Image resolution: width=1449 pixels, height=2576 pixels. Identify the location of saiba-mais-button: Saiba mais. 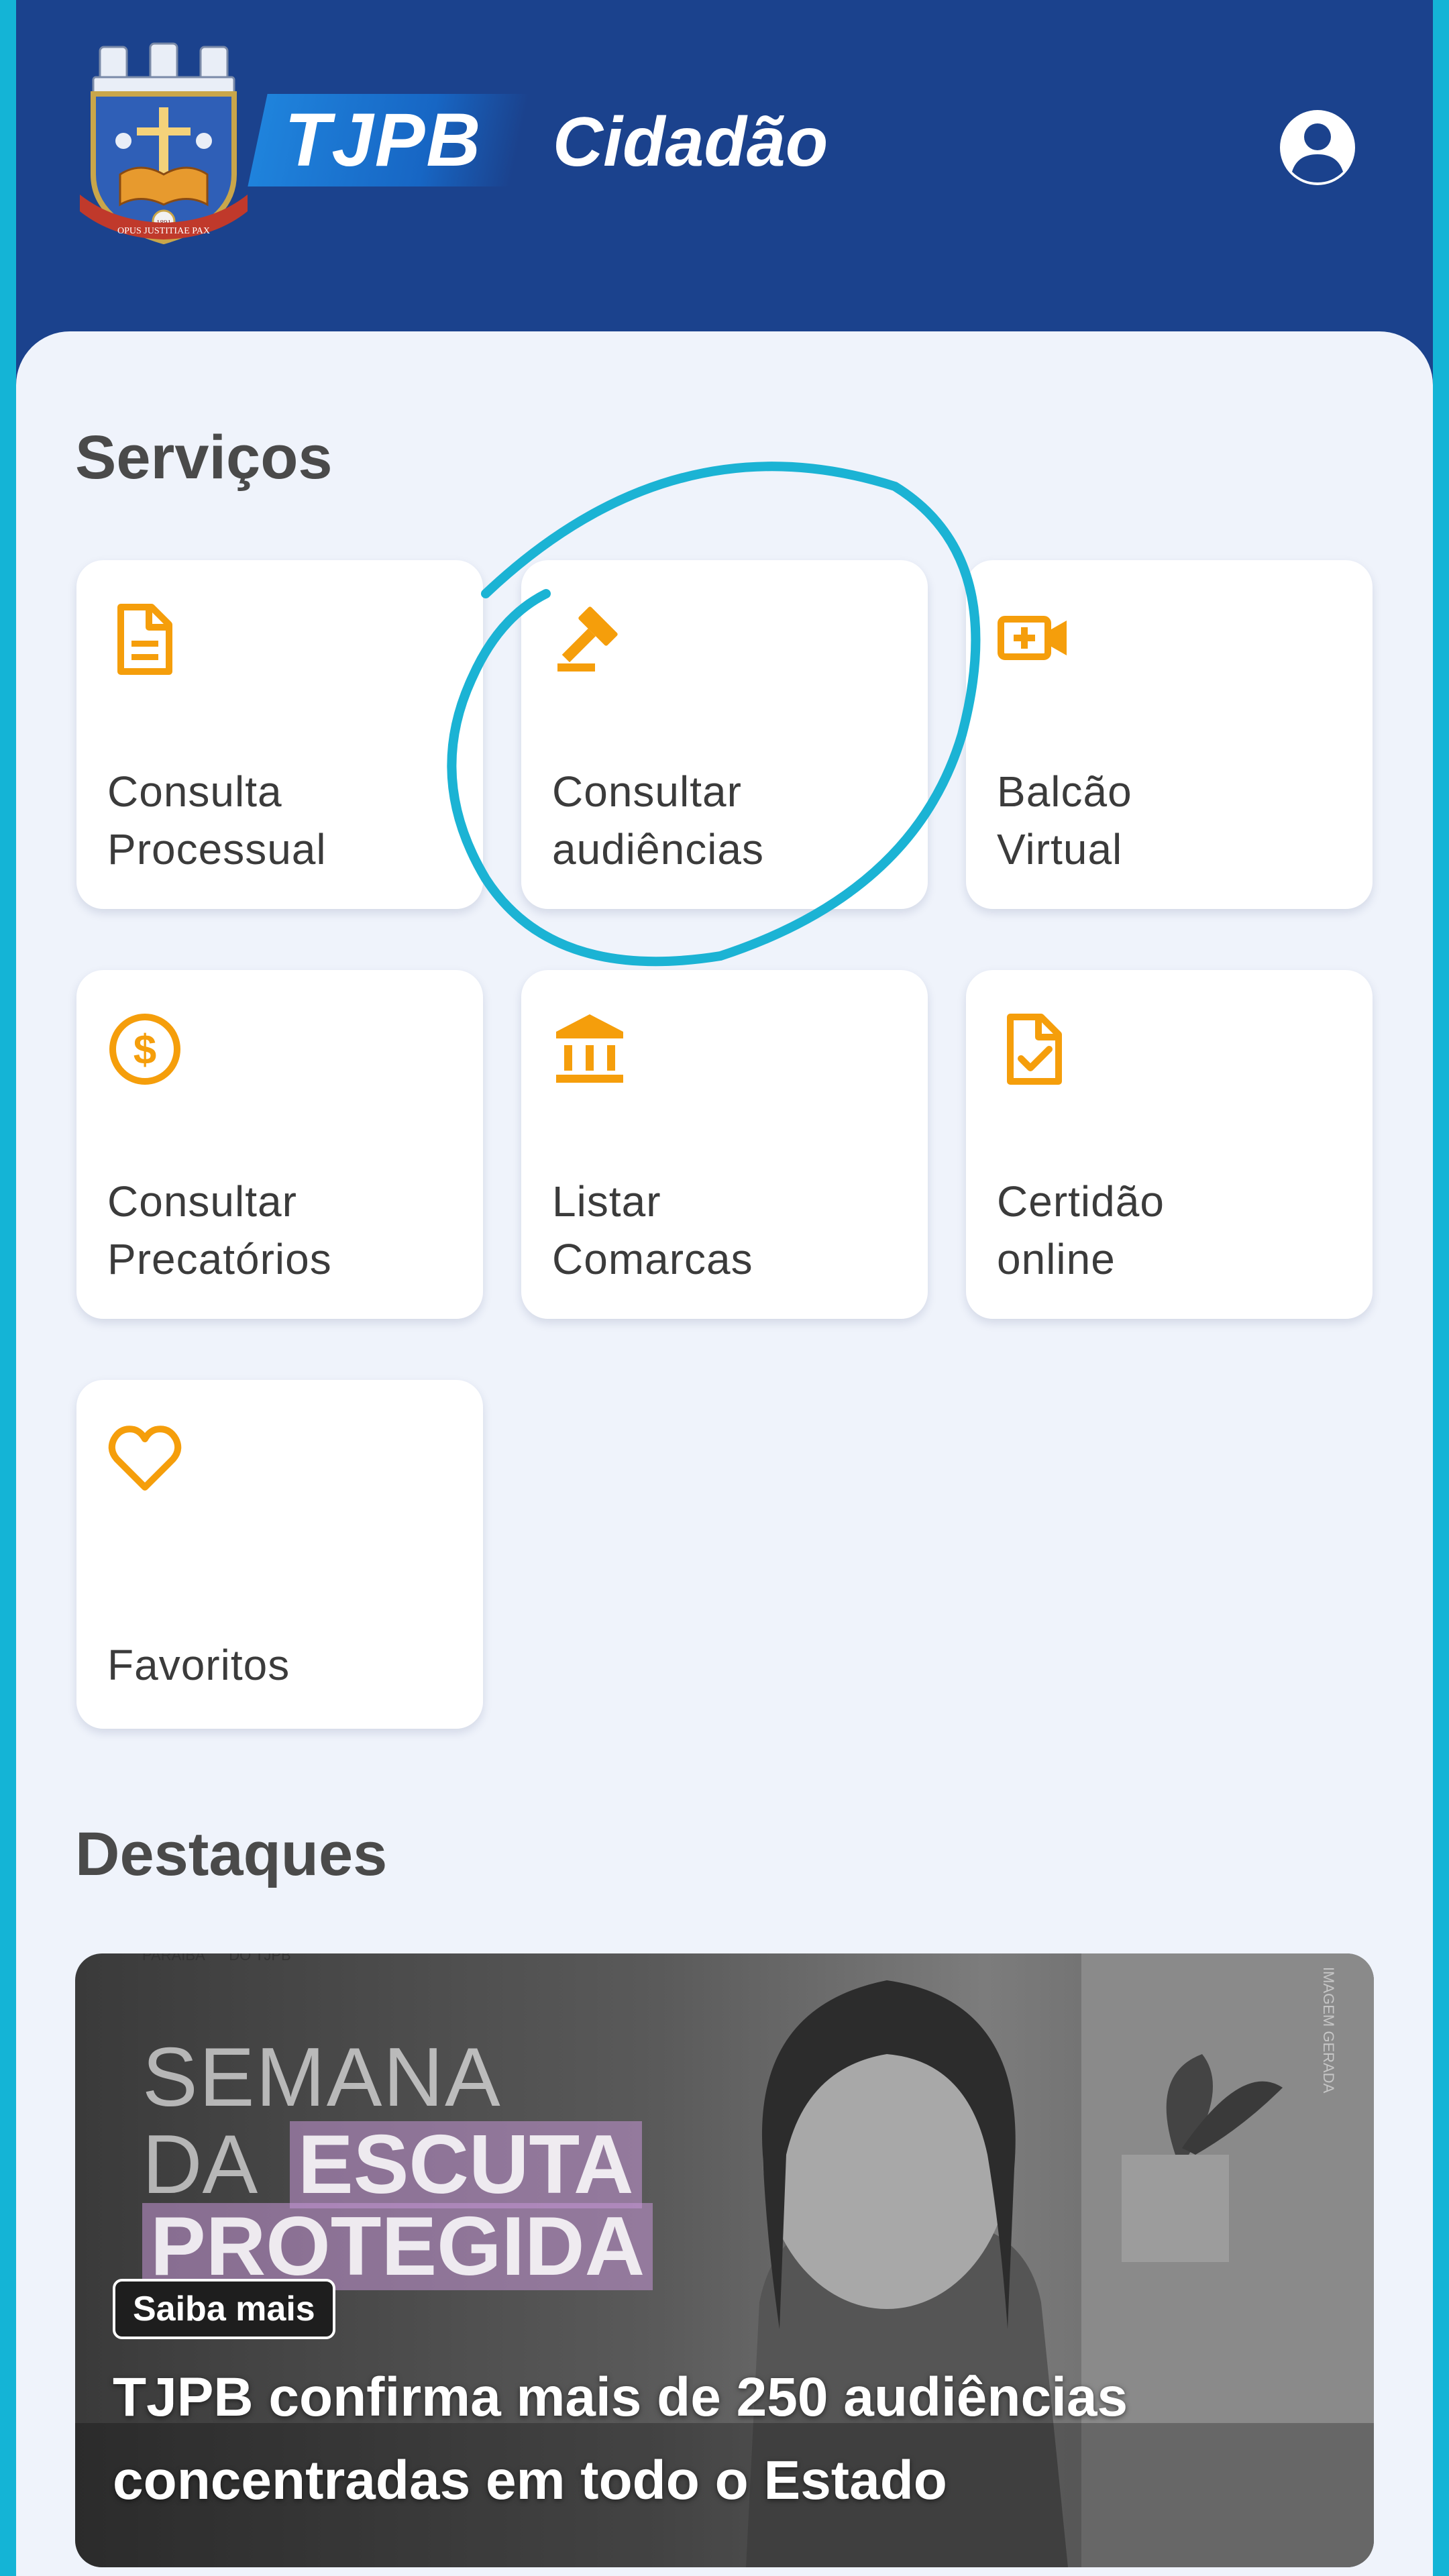
(224, 2309).